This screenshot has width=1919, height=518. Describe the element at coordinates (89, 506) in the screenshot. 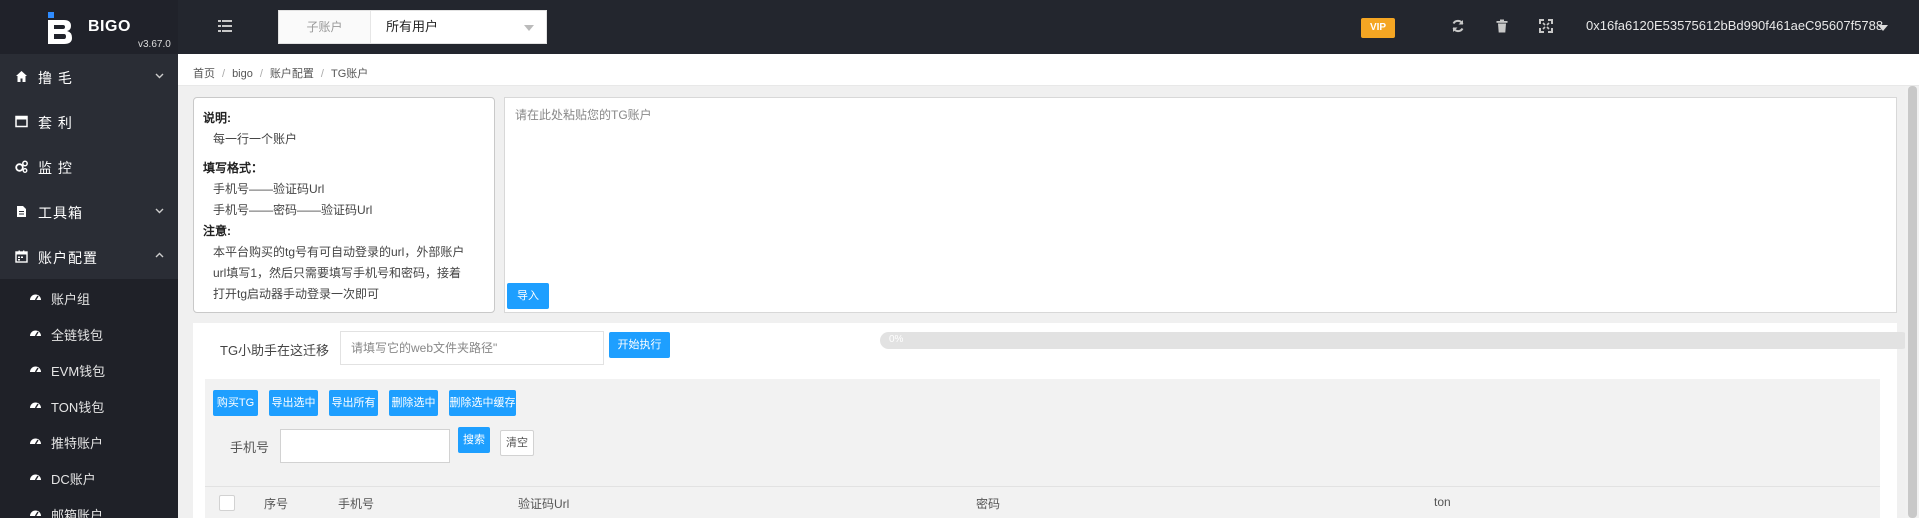

I see `sidebar-item-email-account: 邮箱账户` at that location.